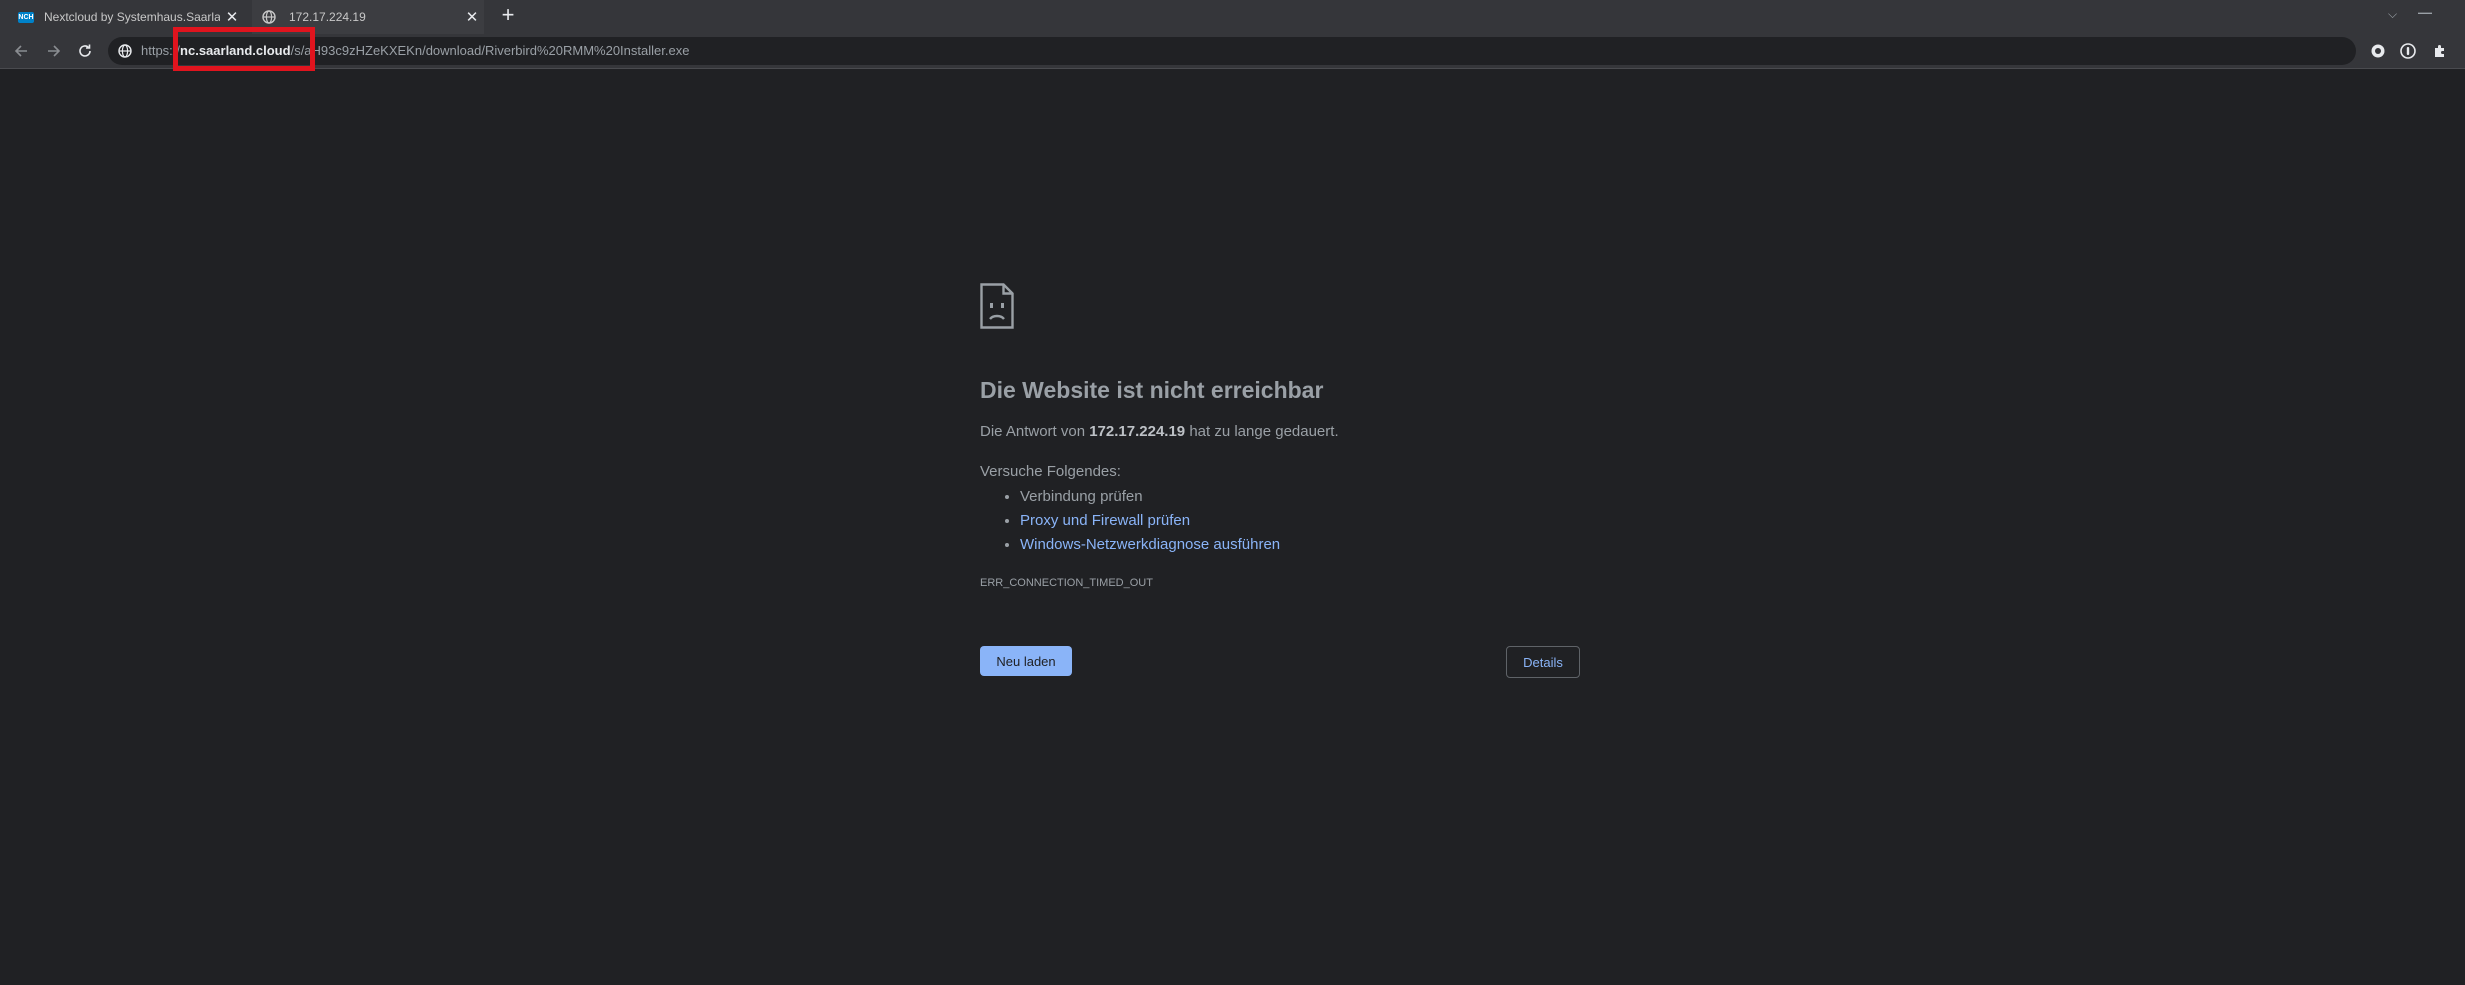  What do you see at coordinates (26, 17) in the screenshot?
I see `nextcloud-icon: NCH` at bounding box center [26, 17].